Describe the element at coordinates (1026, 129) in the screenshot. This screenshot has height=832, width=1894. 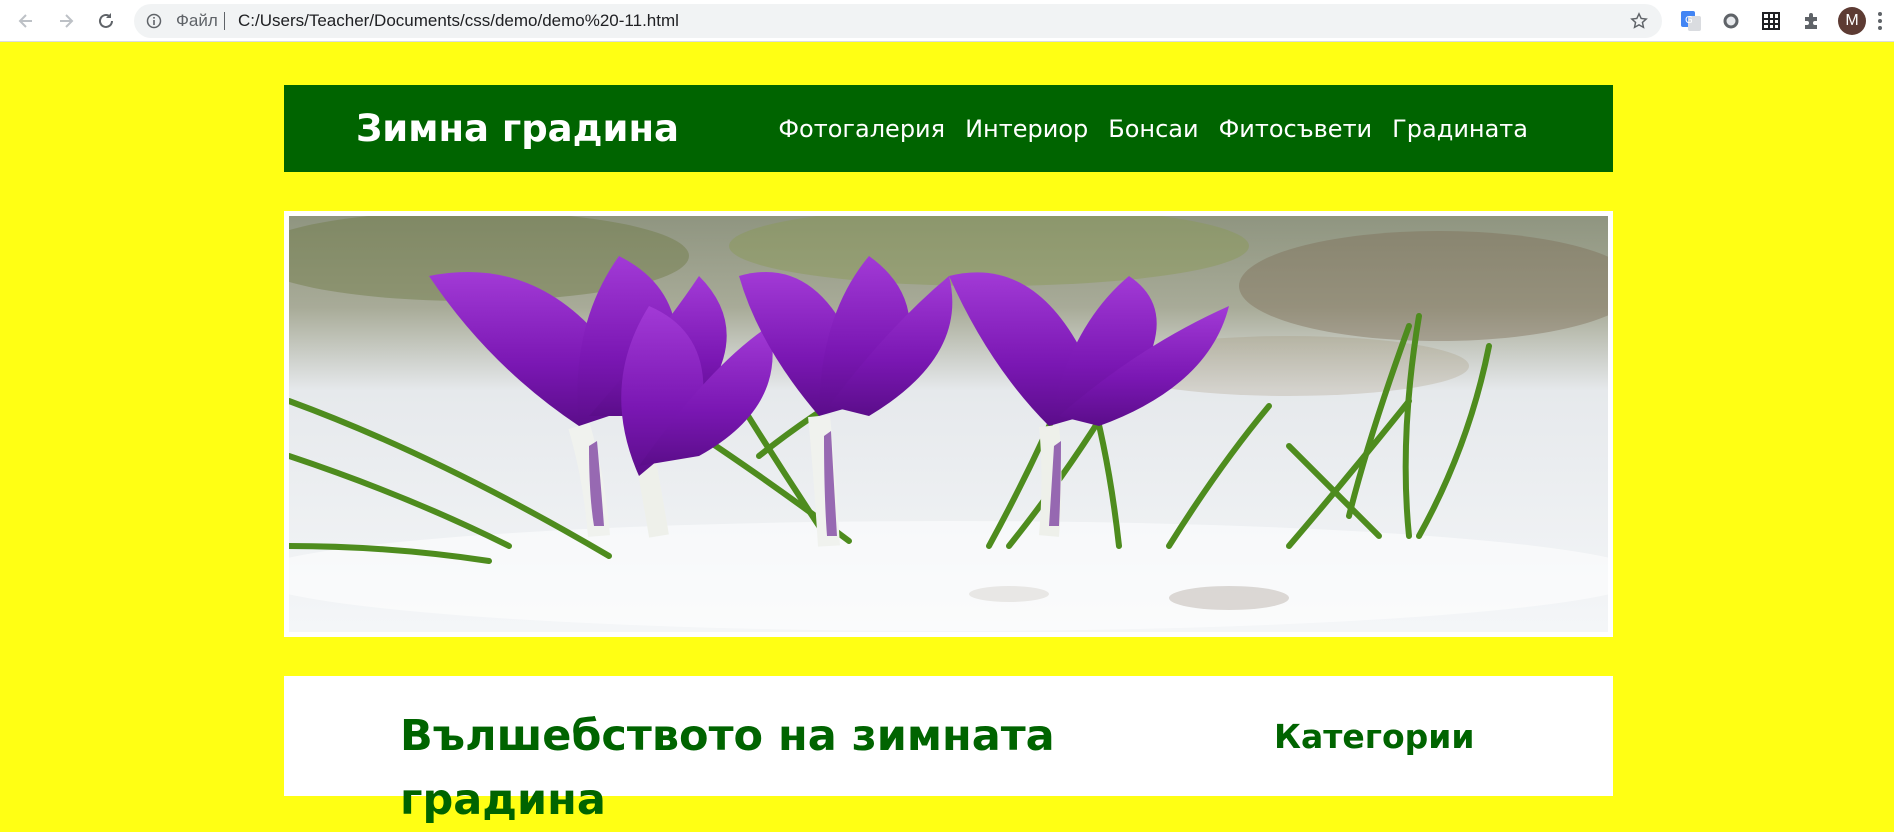
I see `nav-link-interior: Интериор` at that location.